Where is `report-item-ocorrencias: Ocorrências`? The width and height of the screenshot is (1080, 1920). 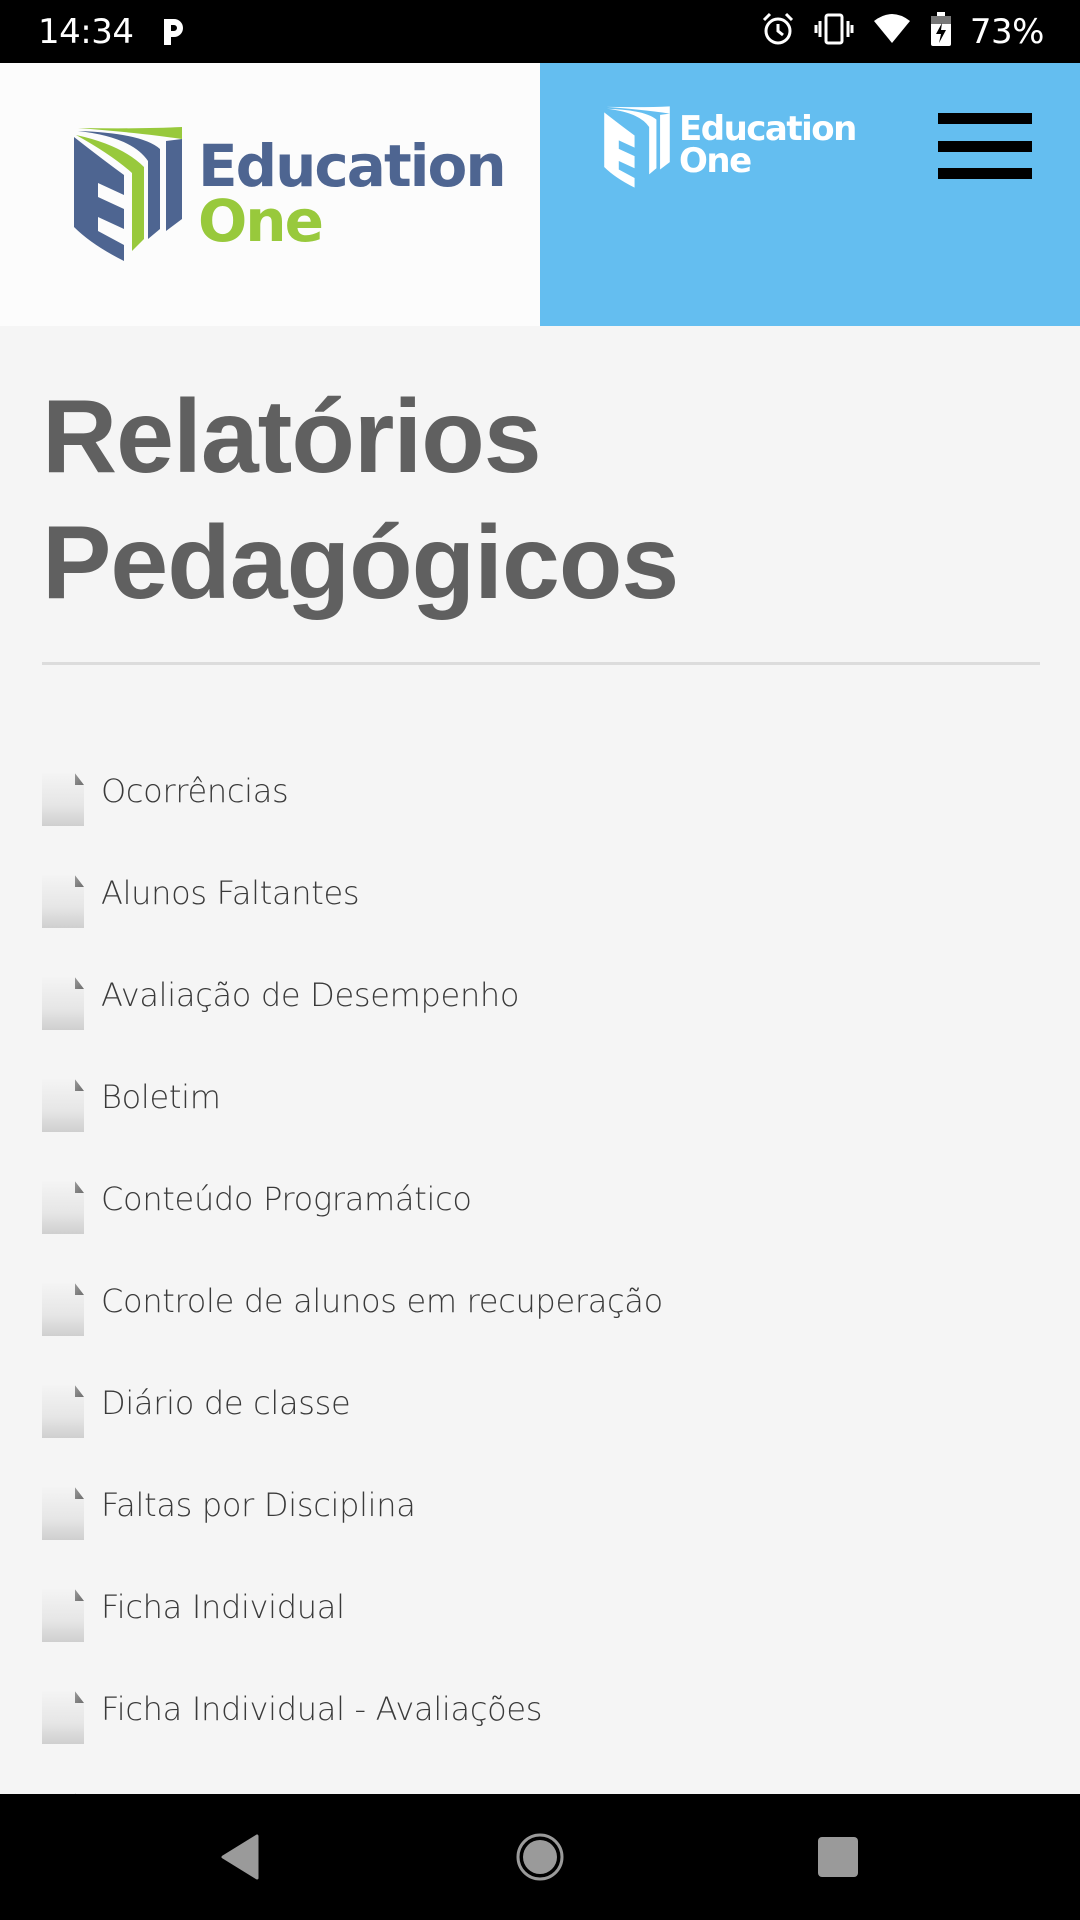
report-item-ocorrencias: Ocorrências is located at coordinates (541, 823).